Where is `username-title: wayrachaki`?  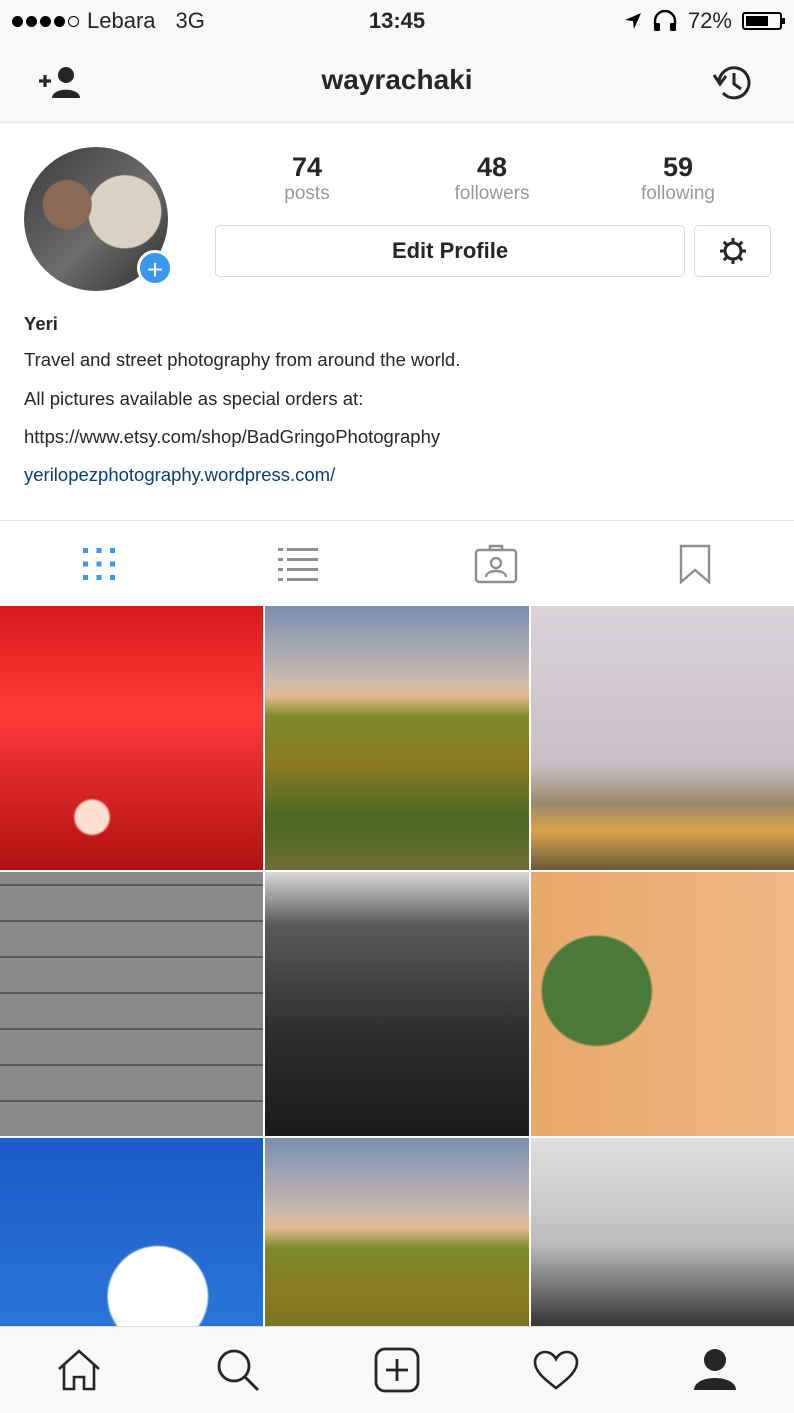 username-title: wayrachaki is located at coordinates (397, 80).